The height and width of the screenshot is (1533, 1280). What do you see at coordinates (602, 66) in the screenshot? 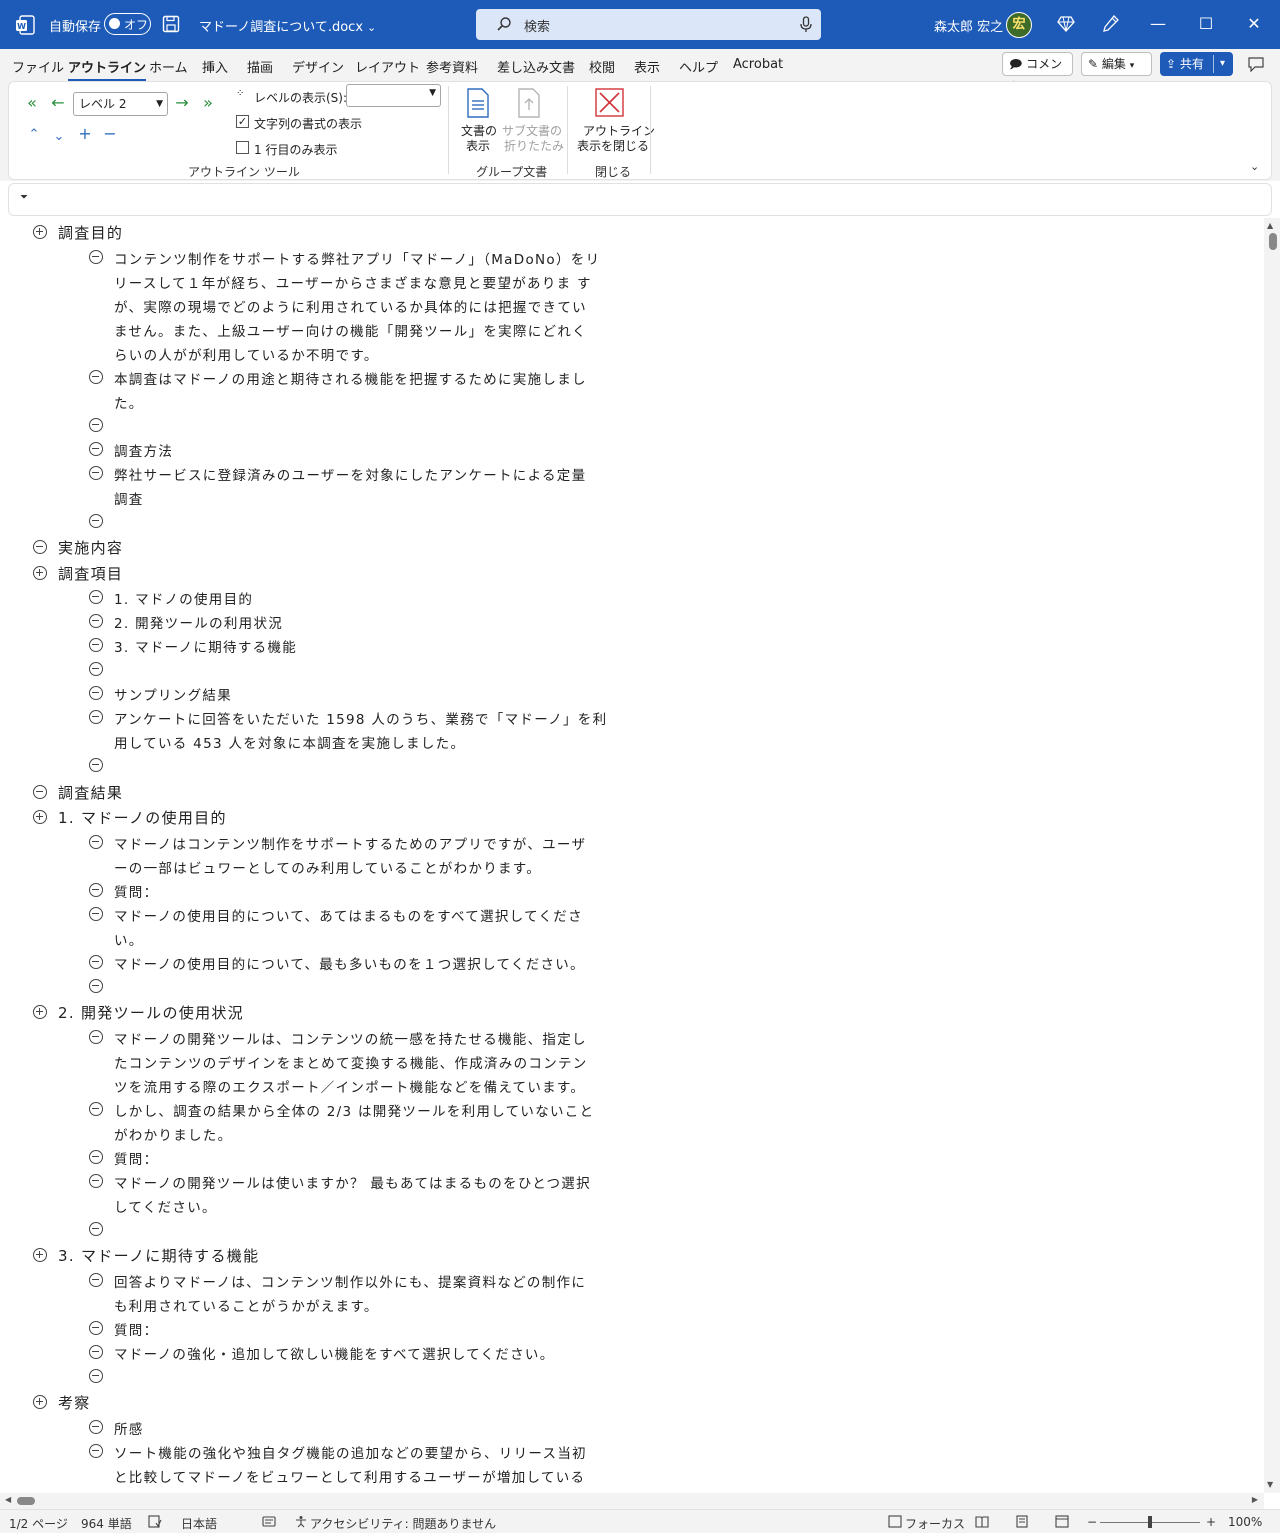
I see `tab-review: 校閲` at bounding box center [602, 66].